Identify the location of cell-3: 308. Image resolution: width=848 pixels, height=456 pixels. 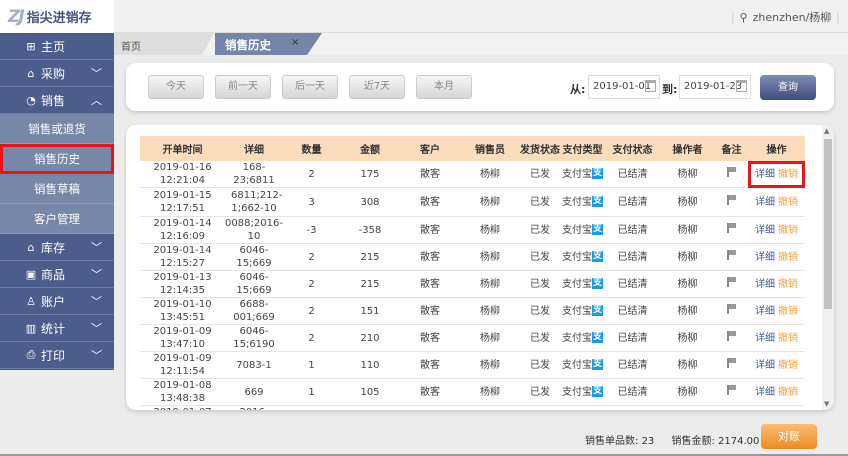
(370, 202).